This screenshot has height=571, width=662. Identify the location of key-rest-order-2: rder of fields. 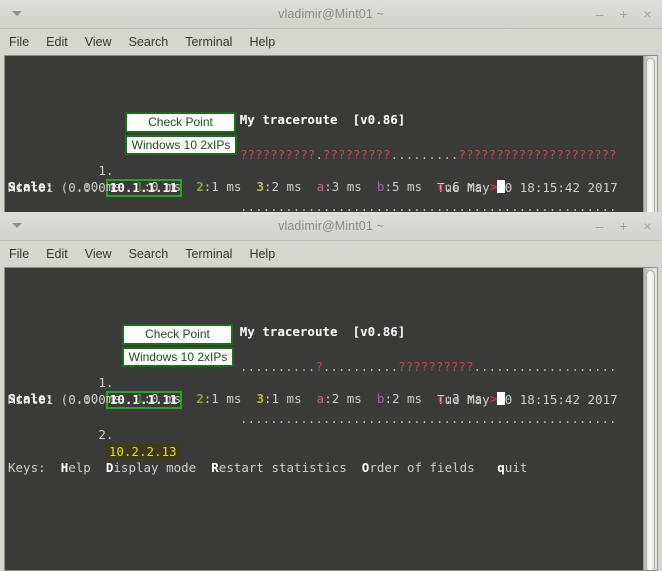
(422, 467).